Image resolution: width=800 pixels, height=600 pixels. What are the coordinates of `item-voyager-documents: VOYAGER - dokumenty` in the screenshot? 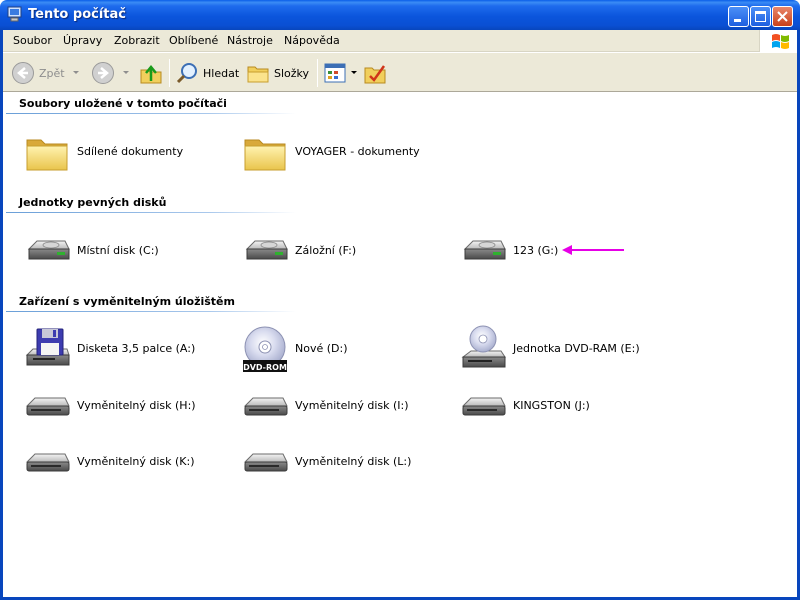 It's located at (346, 152).